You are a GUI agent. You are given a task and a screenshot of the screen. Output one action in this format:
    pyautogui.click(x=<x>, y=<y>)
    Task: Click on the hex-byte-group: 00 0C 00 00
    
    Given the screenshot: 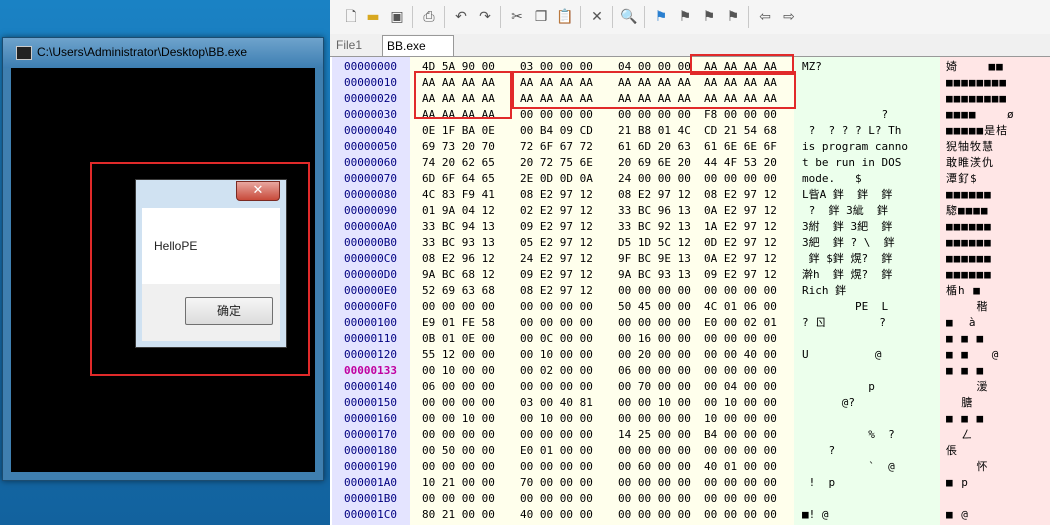 What is the action you would take?
    pyautogui.click(x=556, y=339)
    